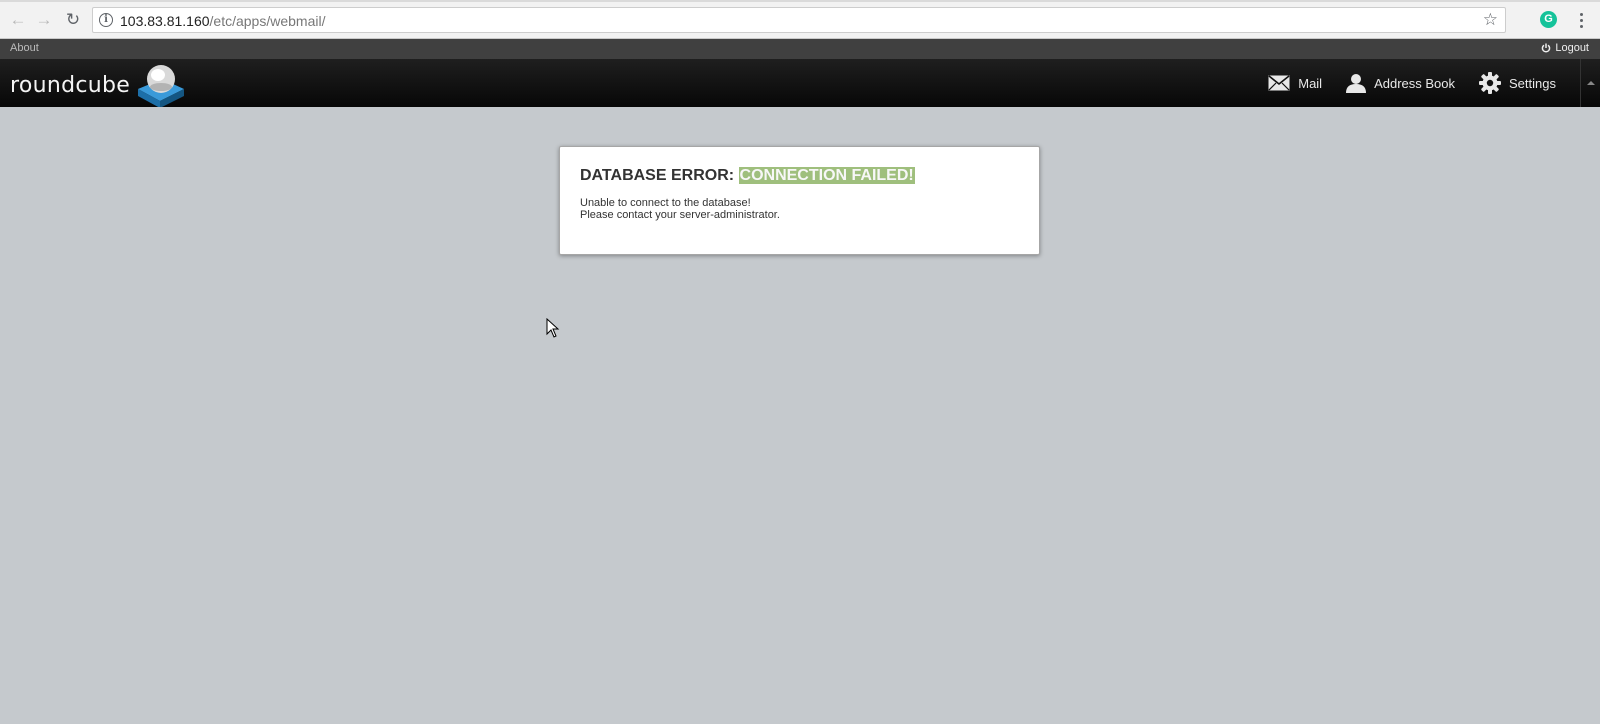  I want to click on star-icon: ☆, so click(1490, 20).